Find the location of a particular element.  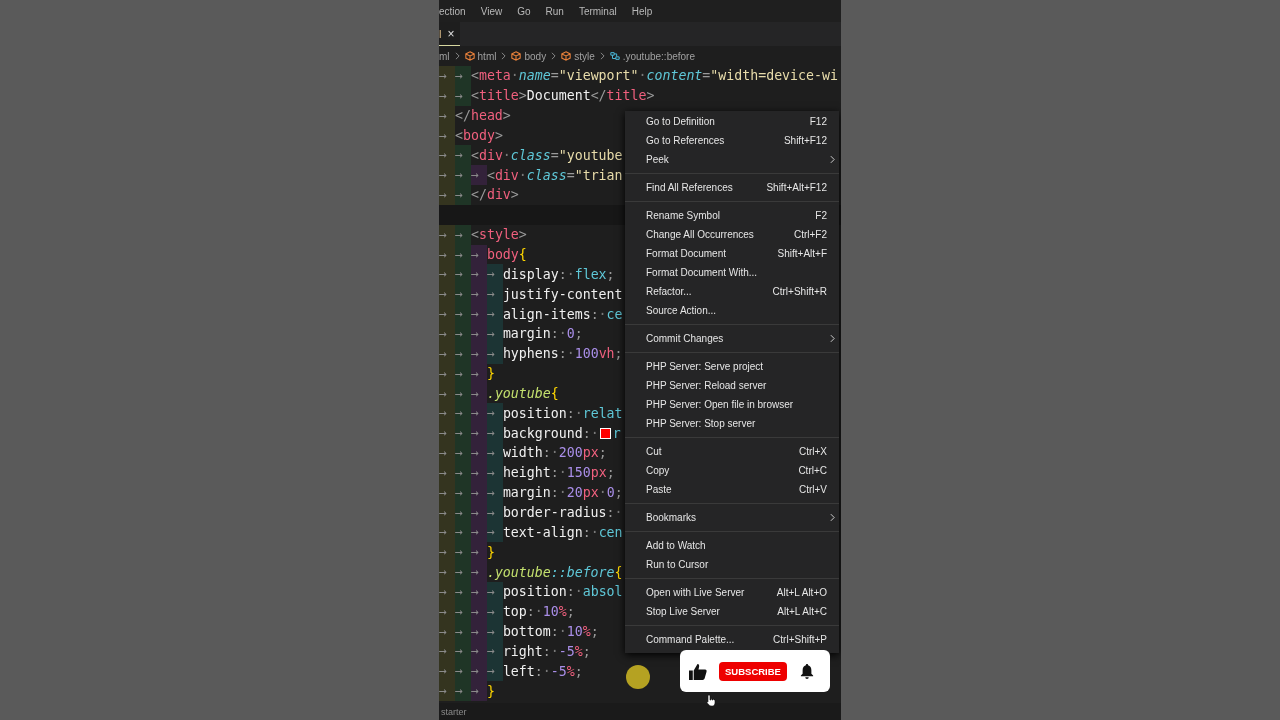

menu-item: Copy Ctrl+C is located at coordinates (732, 470).